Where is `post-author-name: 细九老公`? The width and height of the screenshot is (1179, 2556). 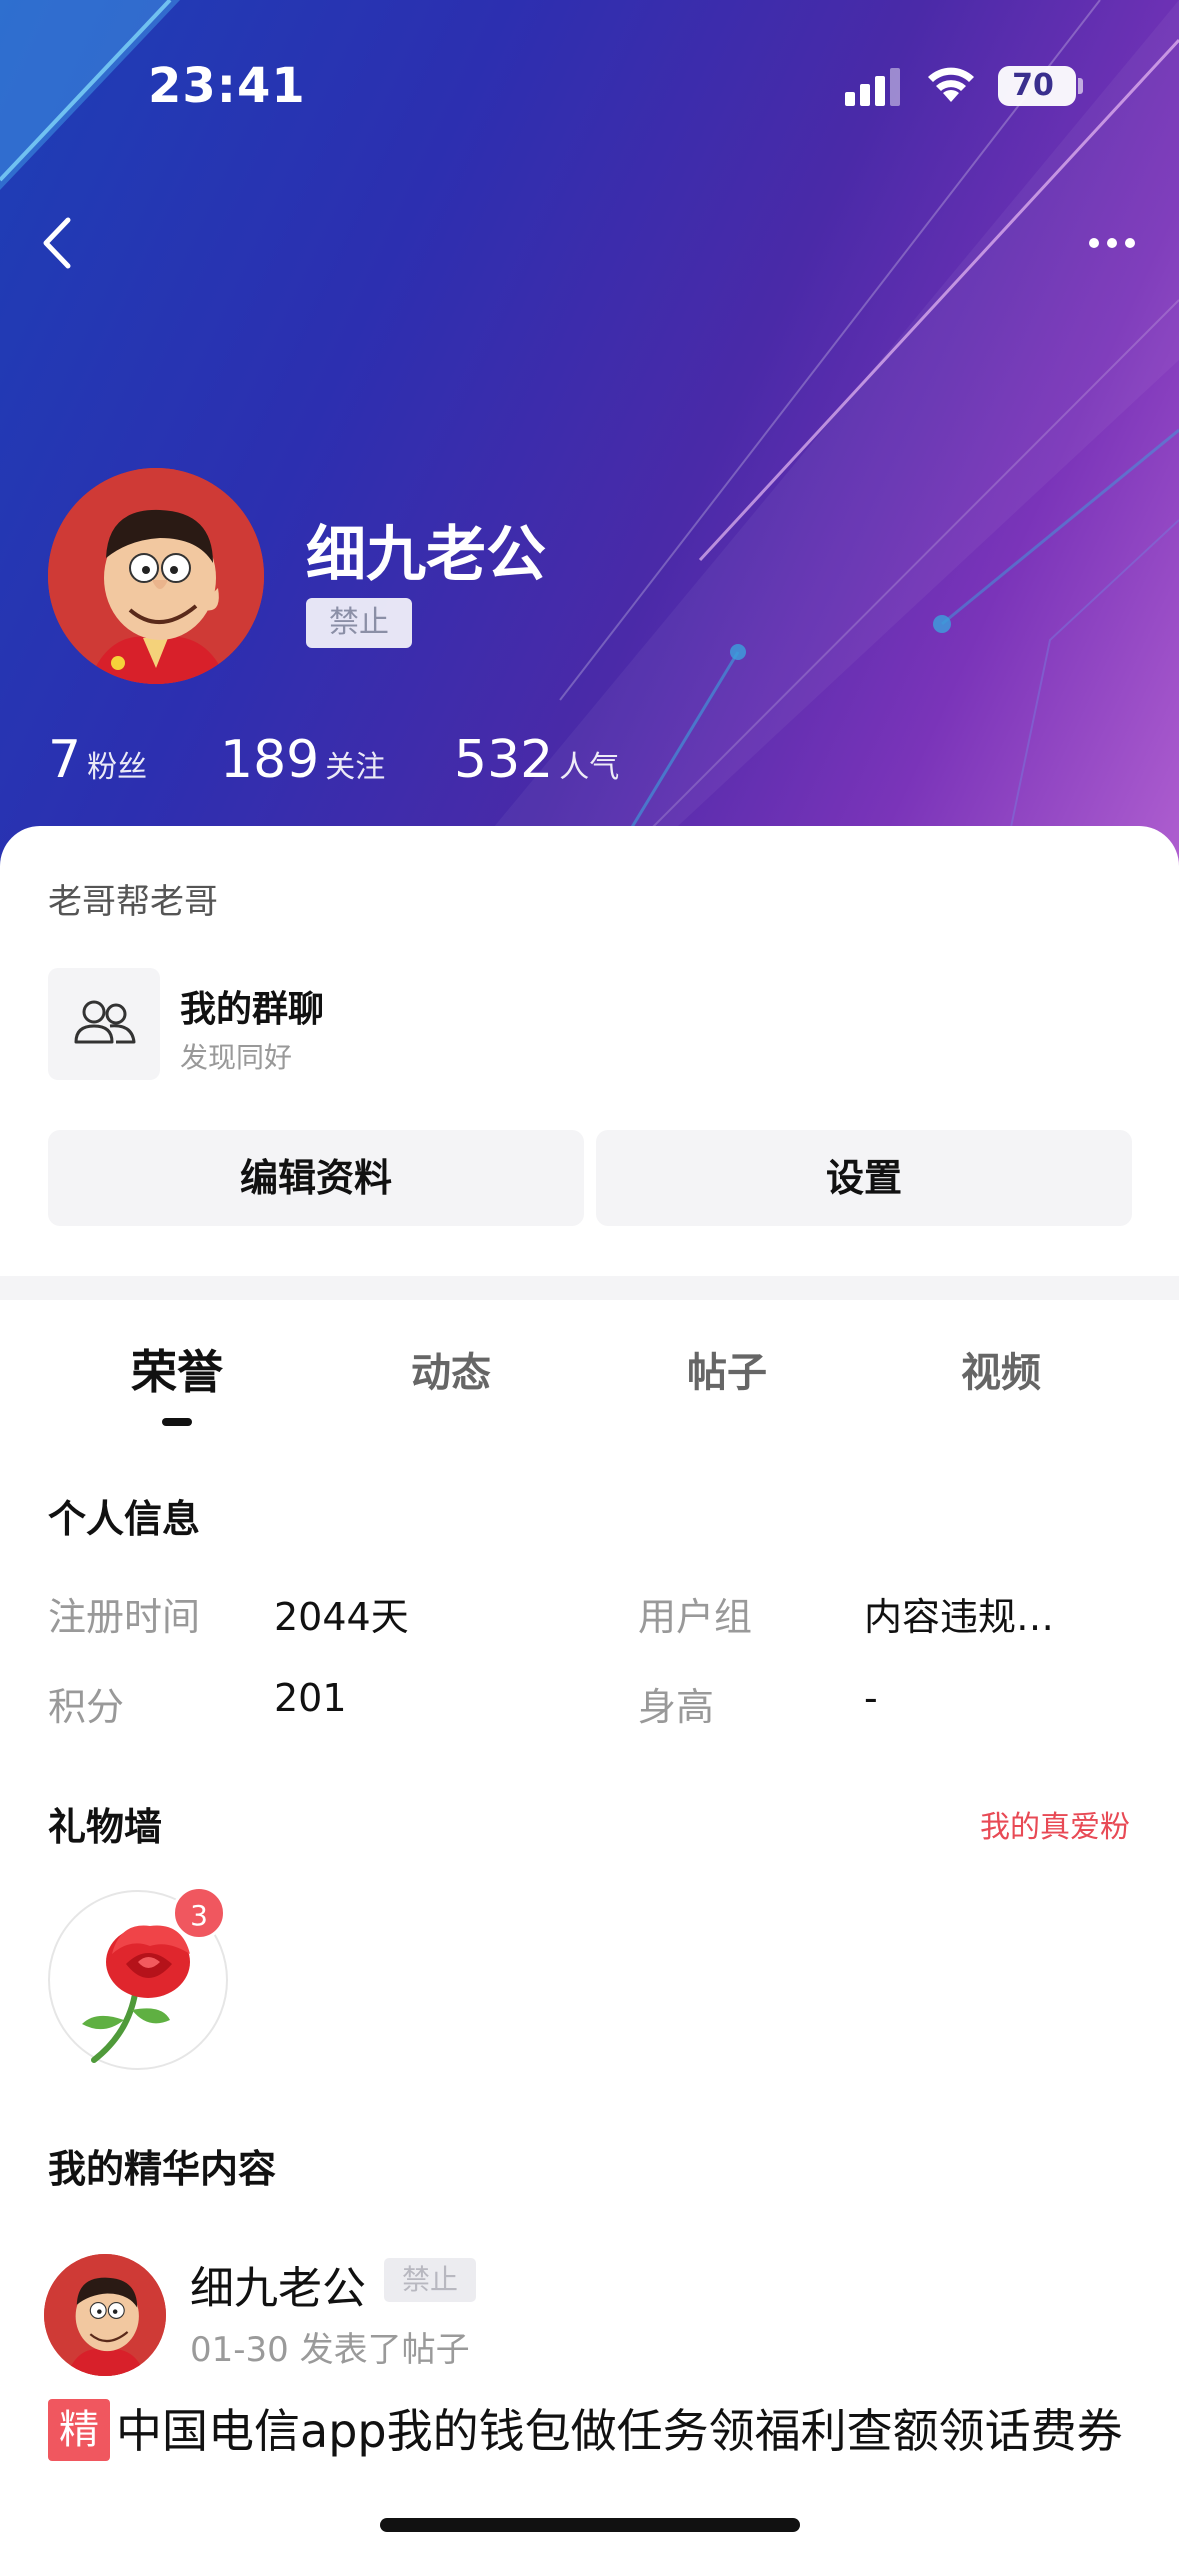
post-author-name: 细九老公 is located at coordinates (278, 2284).